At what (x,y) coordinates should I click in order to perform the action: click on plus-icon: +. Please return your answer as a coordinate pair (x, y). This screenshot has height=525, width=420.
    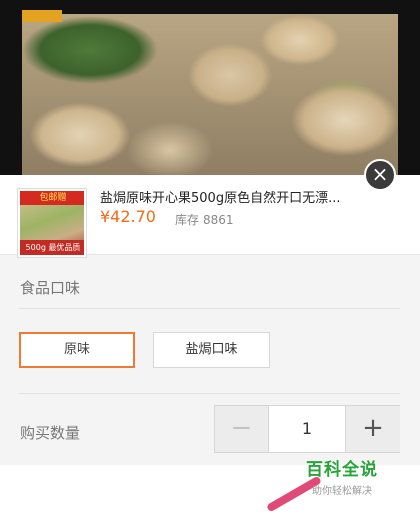
    Looking at the image, I should click on (372, 429).